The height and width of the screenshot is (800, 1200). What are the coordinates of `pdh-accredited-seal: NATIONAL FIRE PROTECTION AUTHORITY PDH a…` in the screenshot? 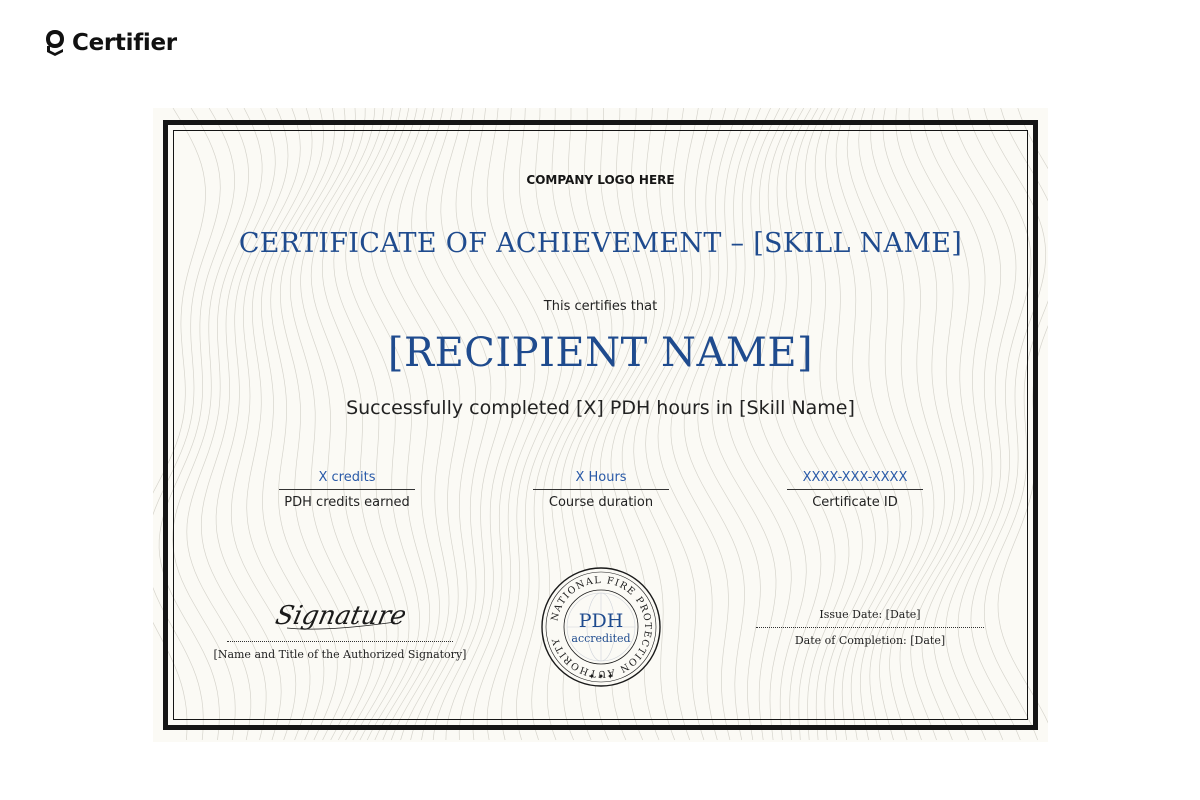 It's located at (601, 627).